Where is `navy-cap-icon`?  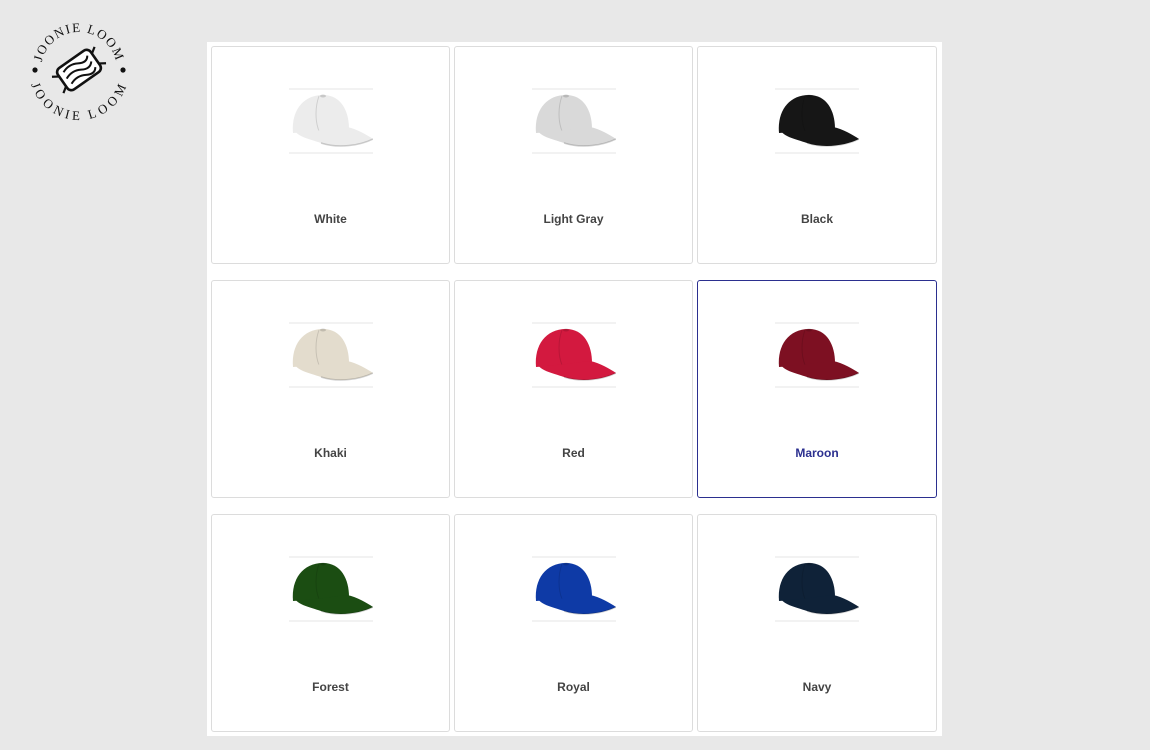 navy-cap-icon is located at coordinates (817, 589).